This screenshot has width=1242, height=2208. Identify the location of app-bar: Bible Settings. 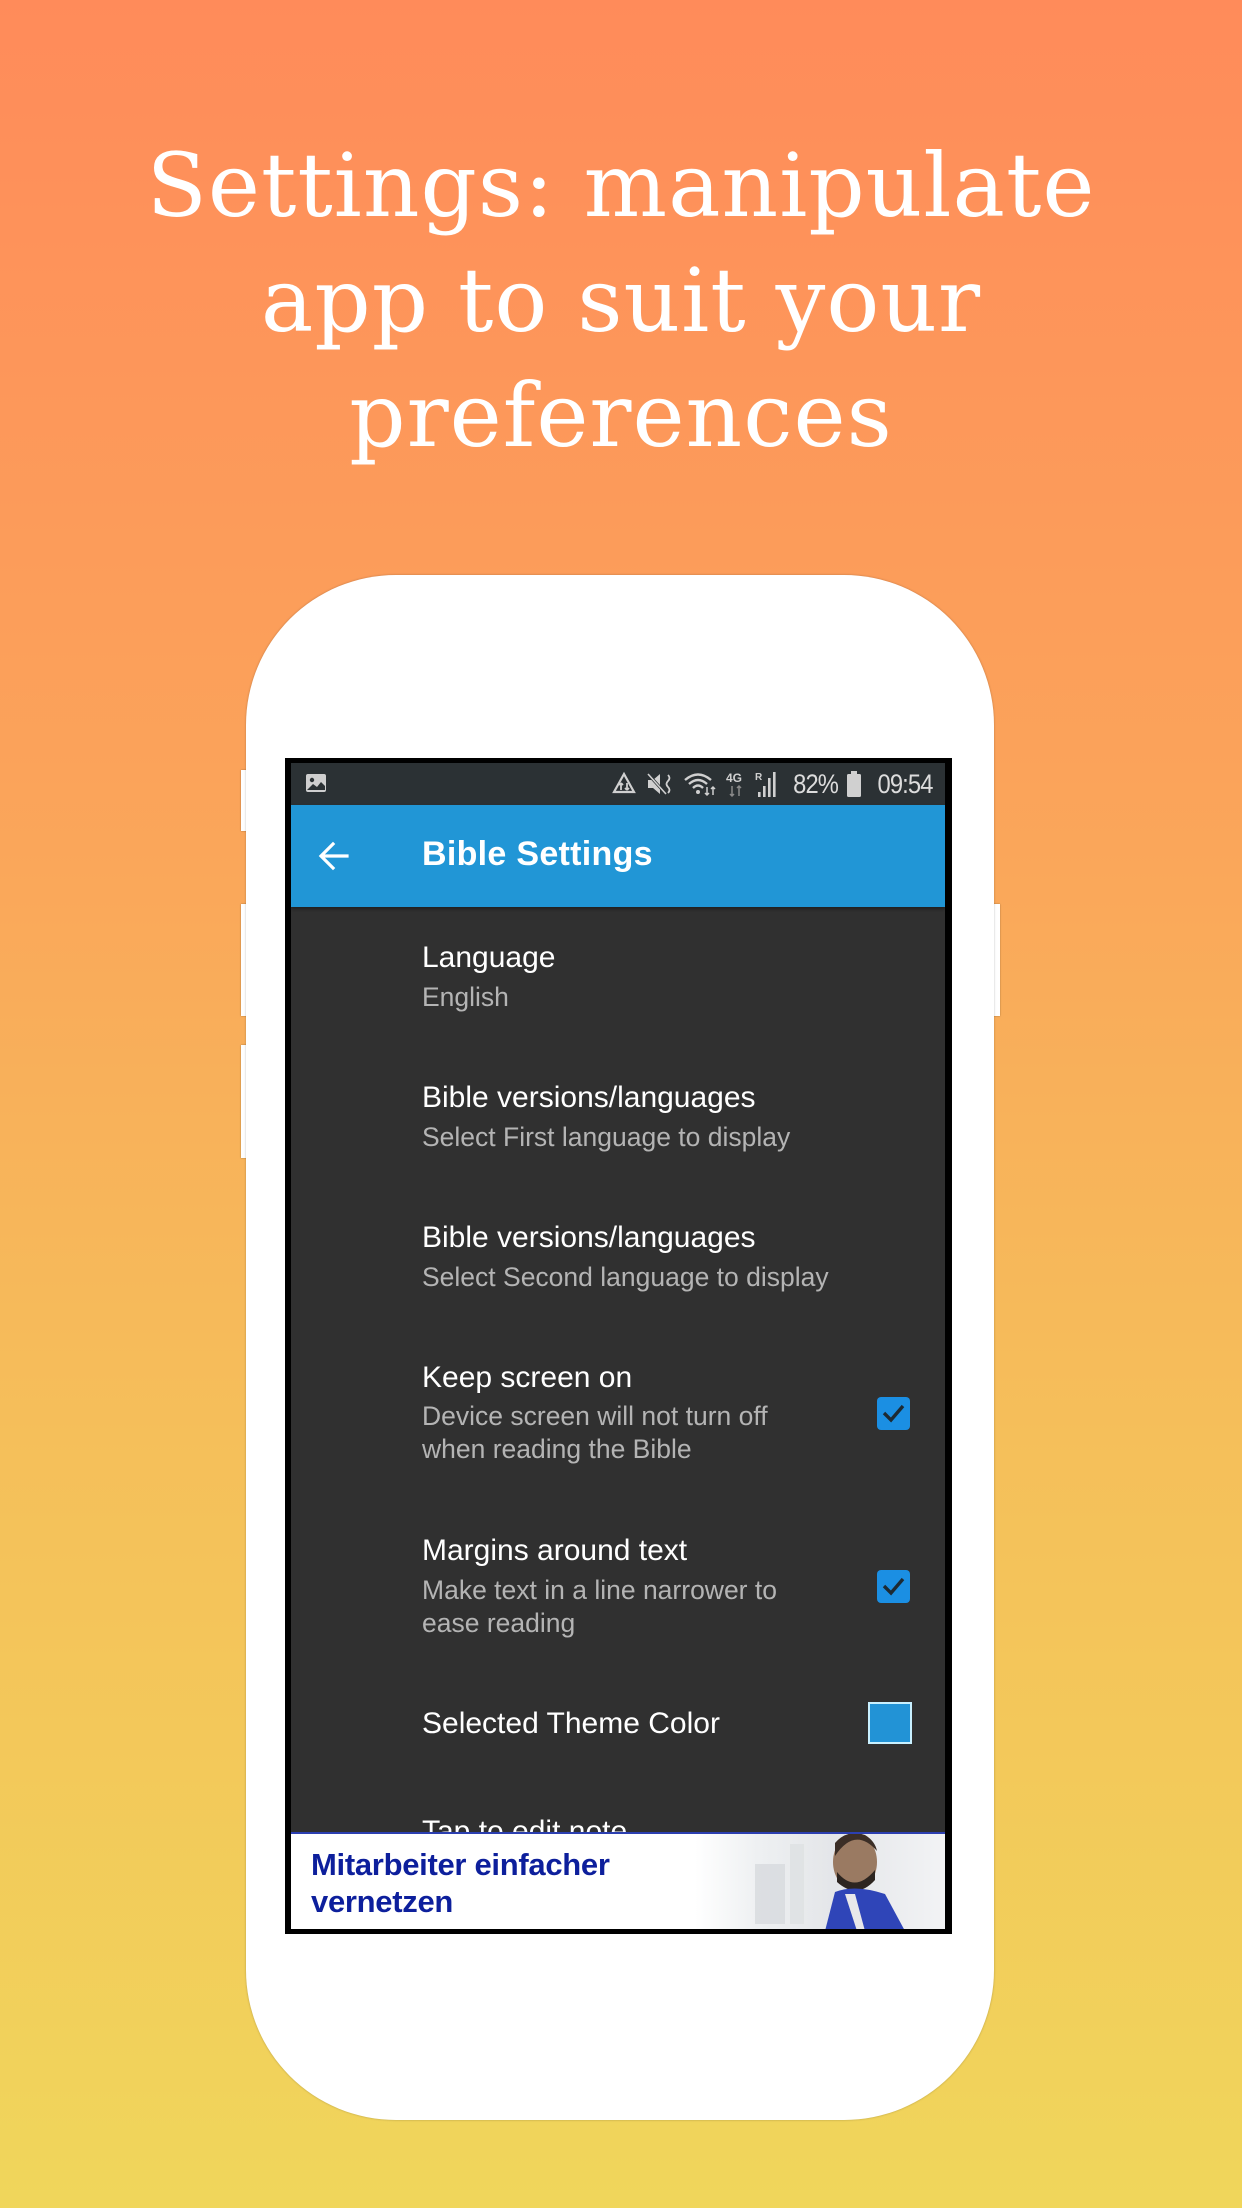
(618, 856).